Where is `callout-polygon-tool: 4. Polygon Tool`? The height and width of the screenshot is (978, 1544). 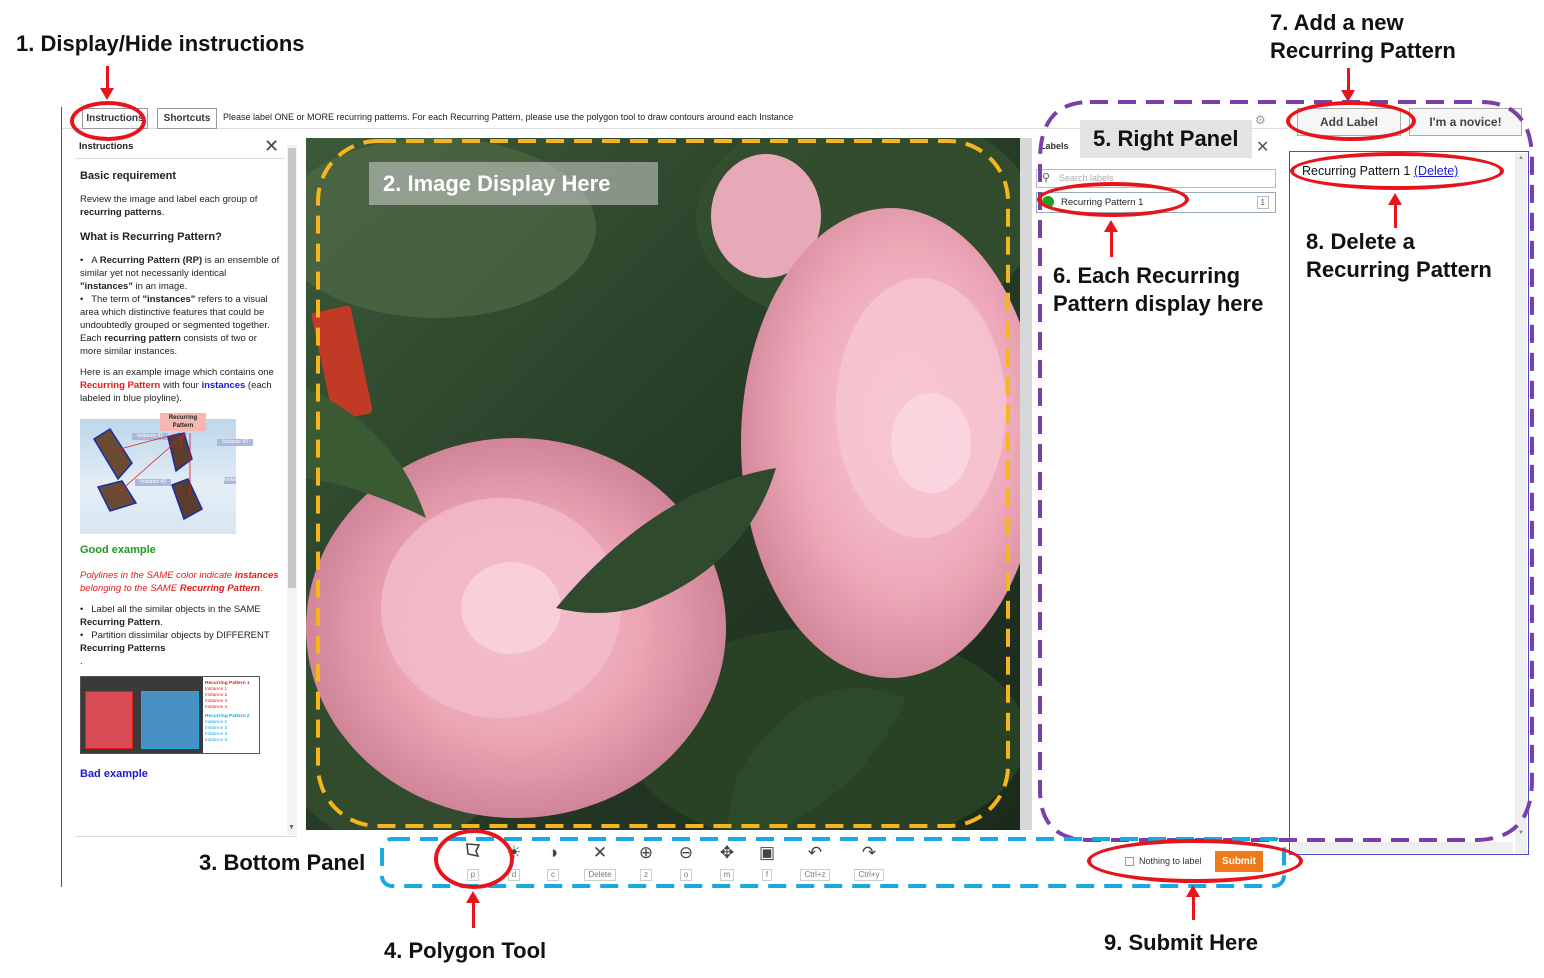 callout-polygon-tool: 4. Polygon Tool is located at coordinates (465, 950).